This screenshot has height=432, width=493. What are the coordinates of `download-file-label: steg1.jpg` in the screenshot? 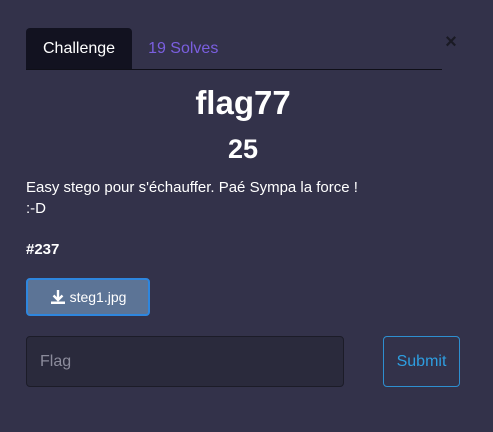 It's located at (98, 297).